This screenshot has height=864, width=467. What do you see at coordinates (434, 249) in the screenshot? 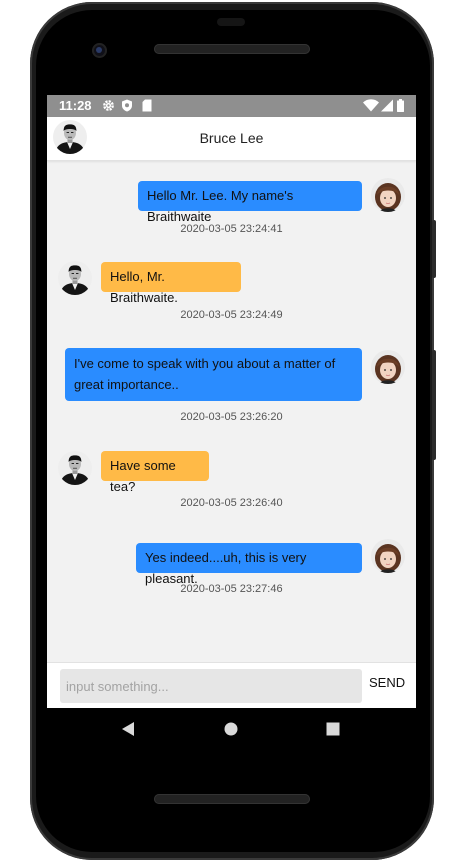
I see `power-button` at bounding box center [434, 249].